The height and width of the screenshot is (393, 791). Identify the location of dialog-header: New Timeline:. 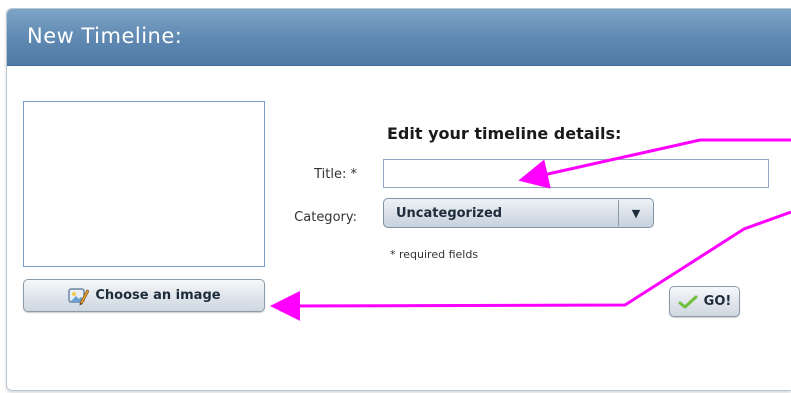
(399, 37).